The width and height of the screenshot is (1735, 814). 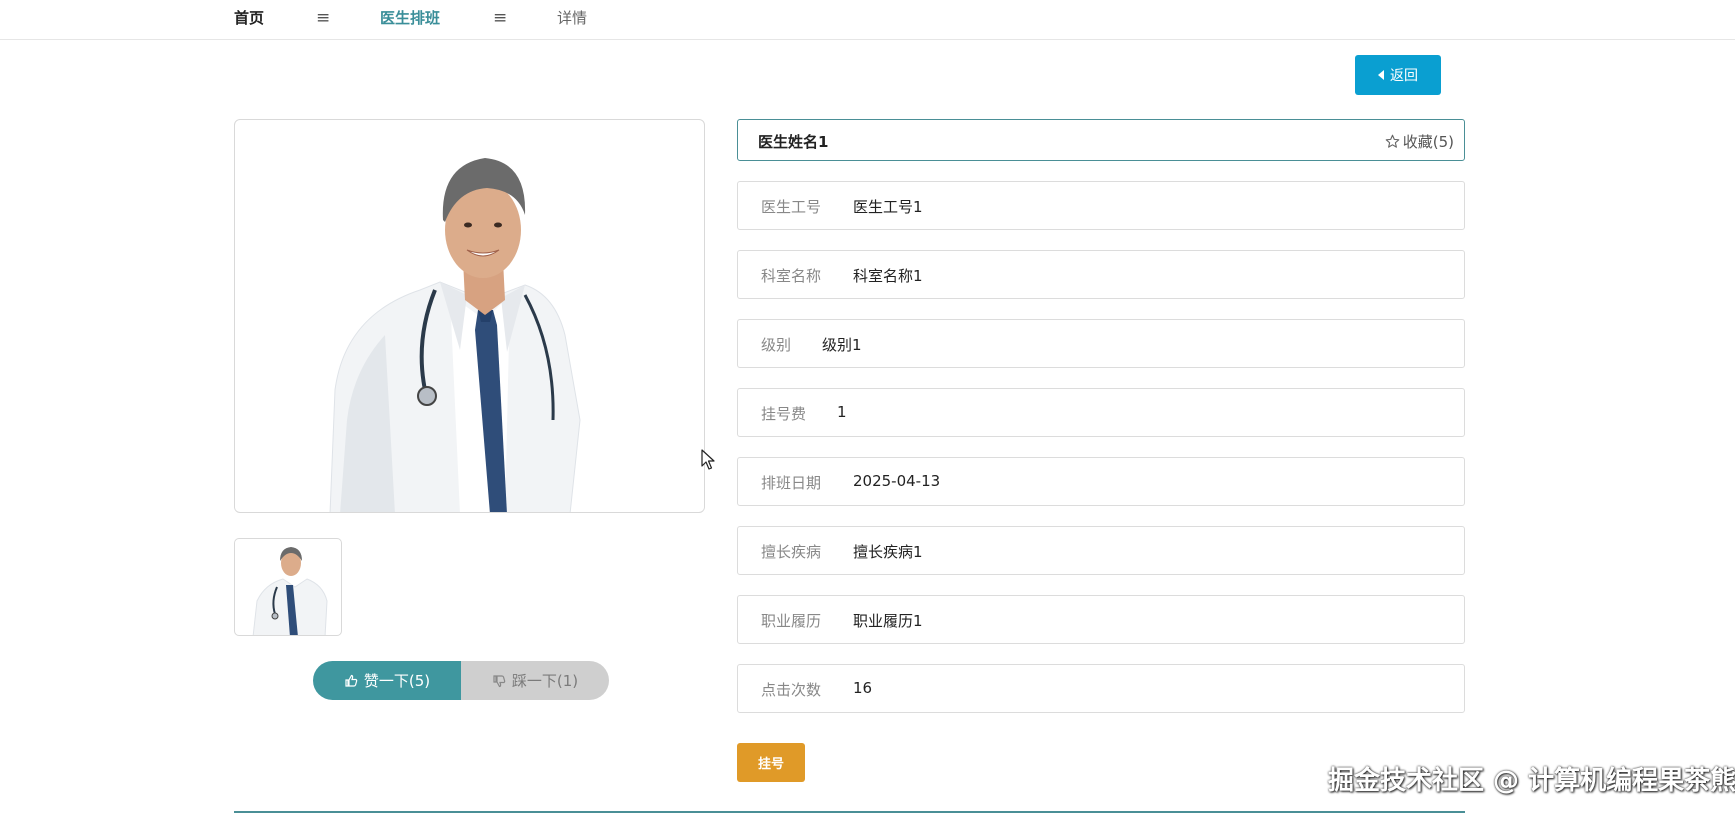 What do you see at coordinates (1428, 142) in the screenshot?
I see `favorite-label: 收藏(5)` at bounding box center [1428, 142].